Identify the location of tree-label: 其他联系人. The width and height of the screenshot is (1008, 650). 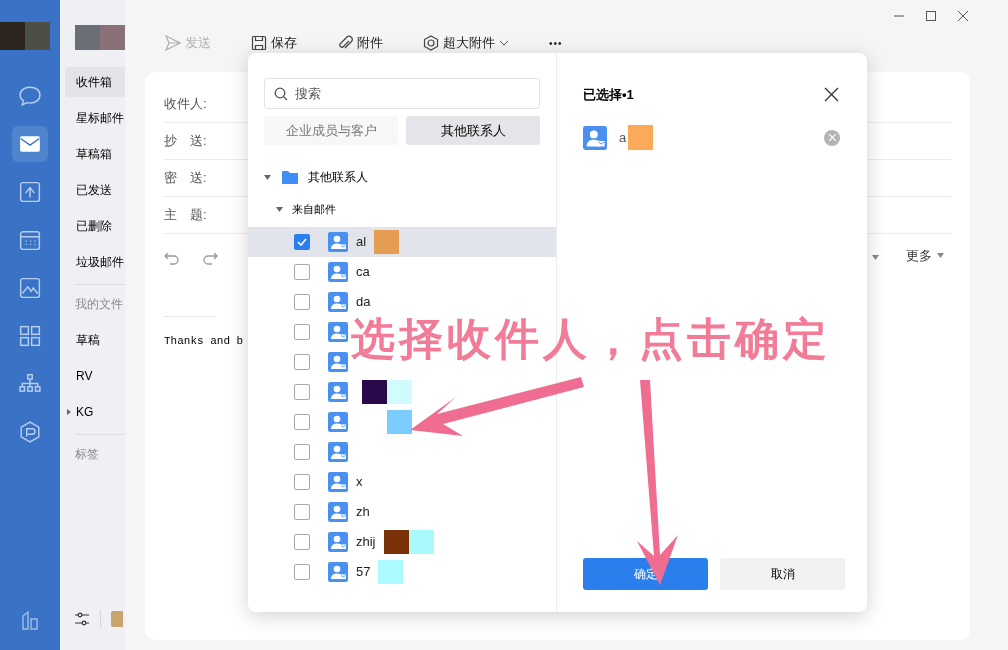
(338, 177).